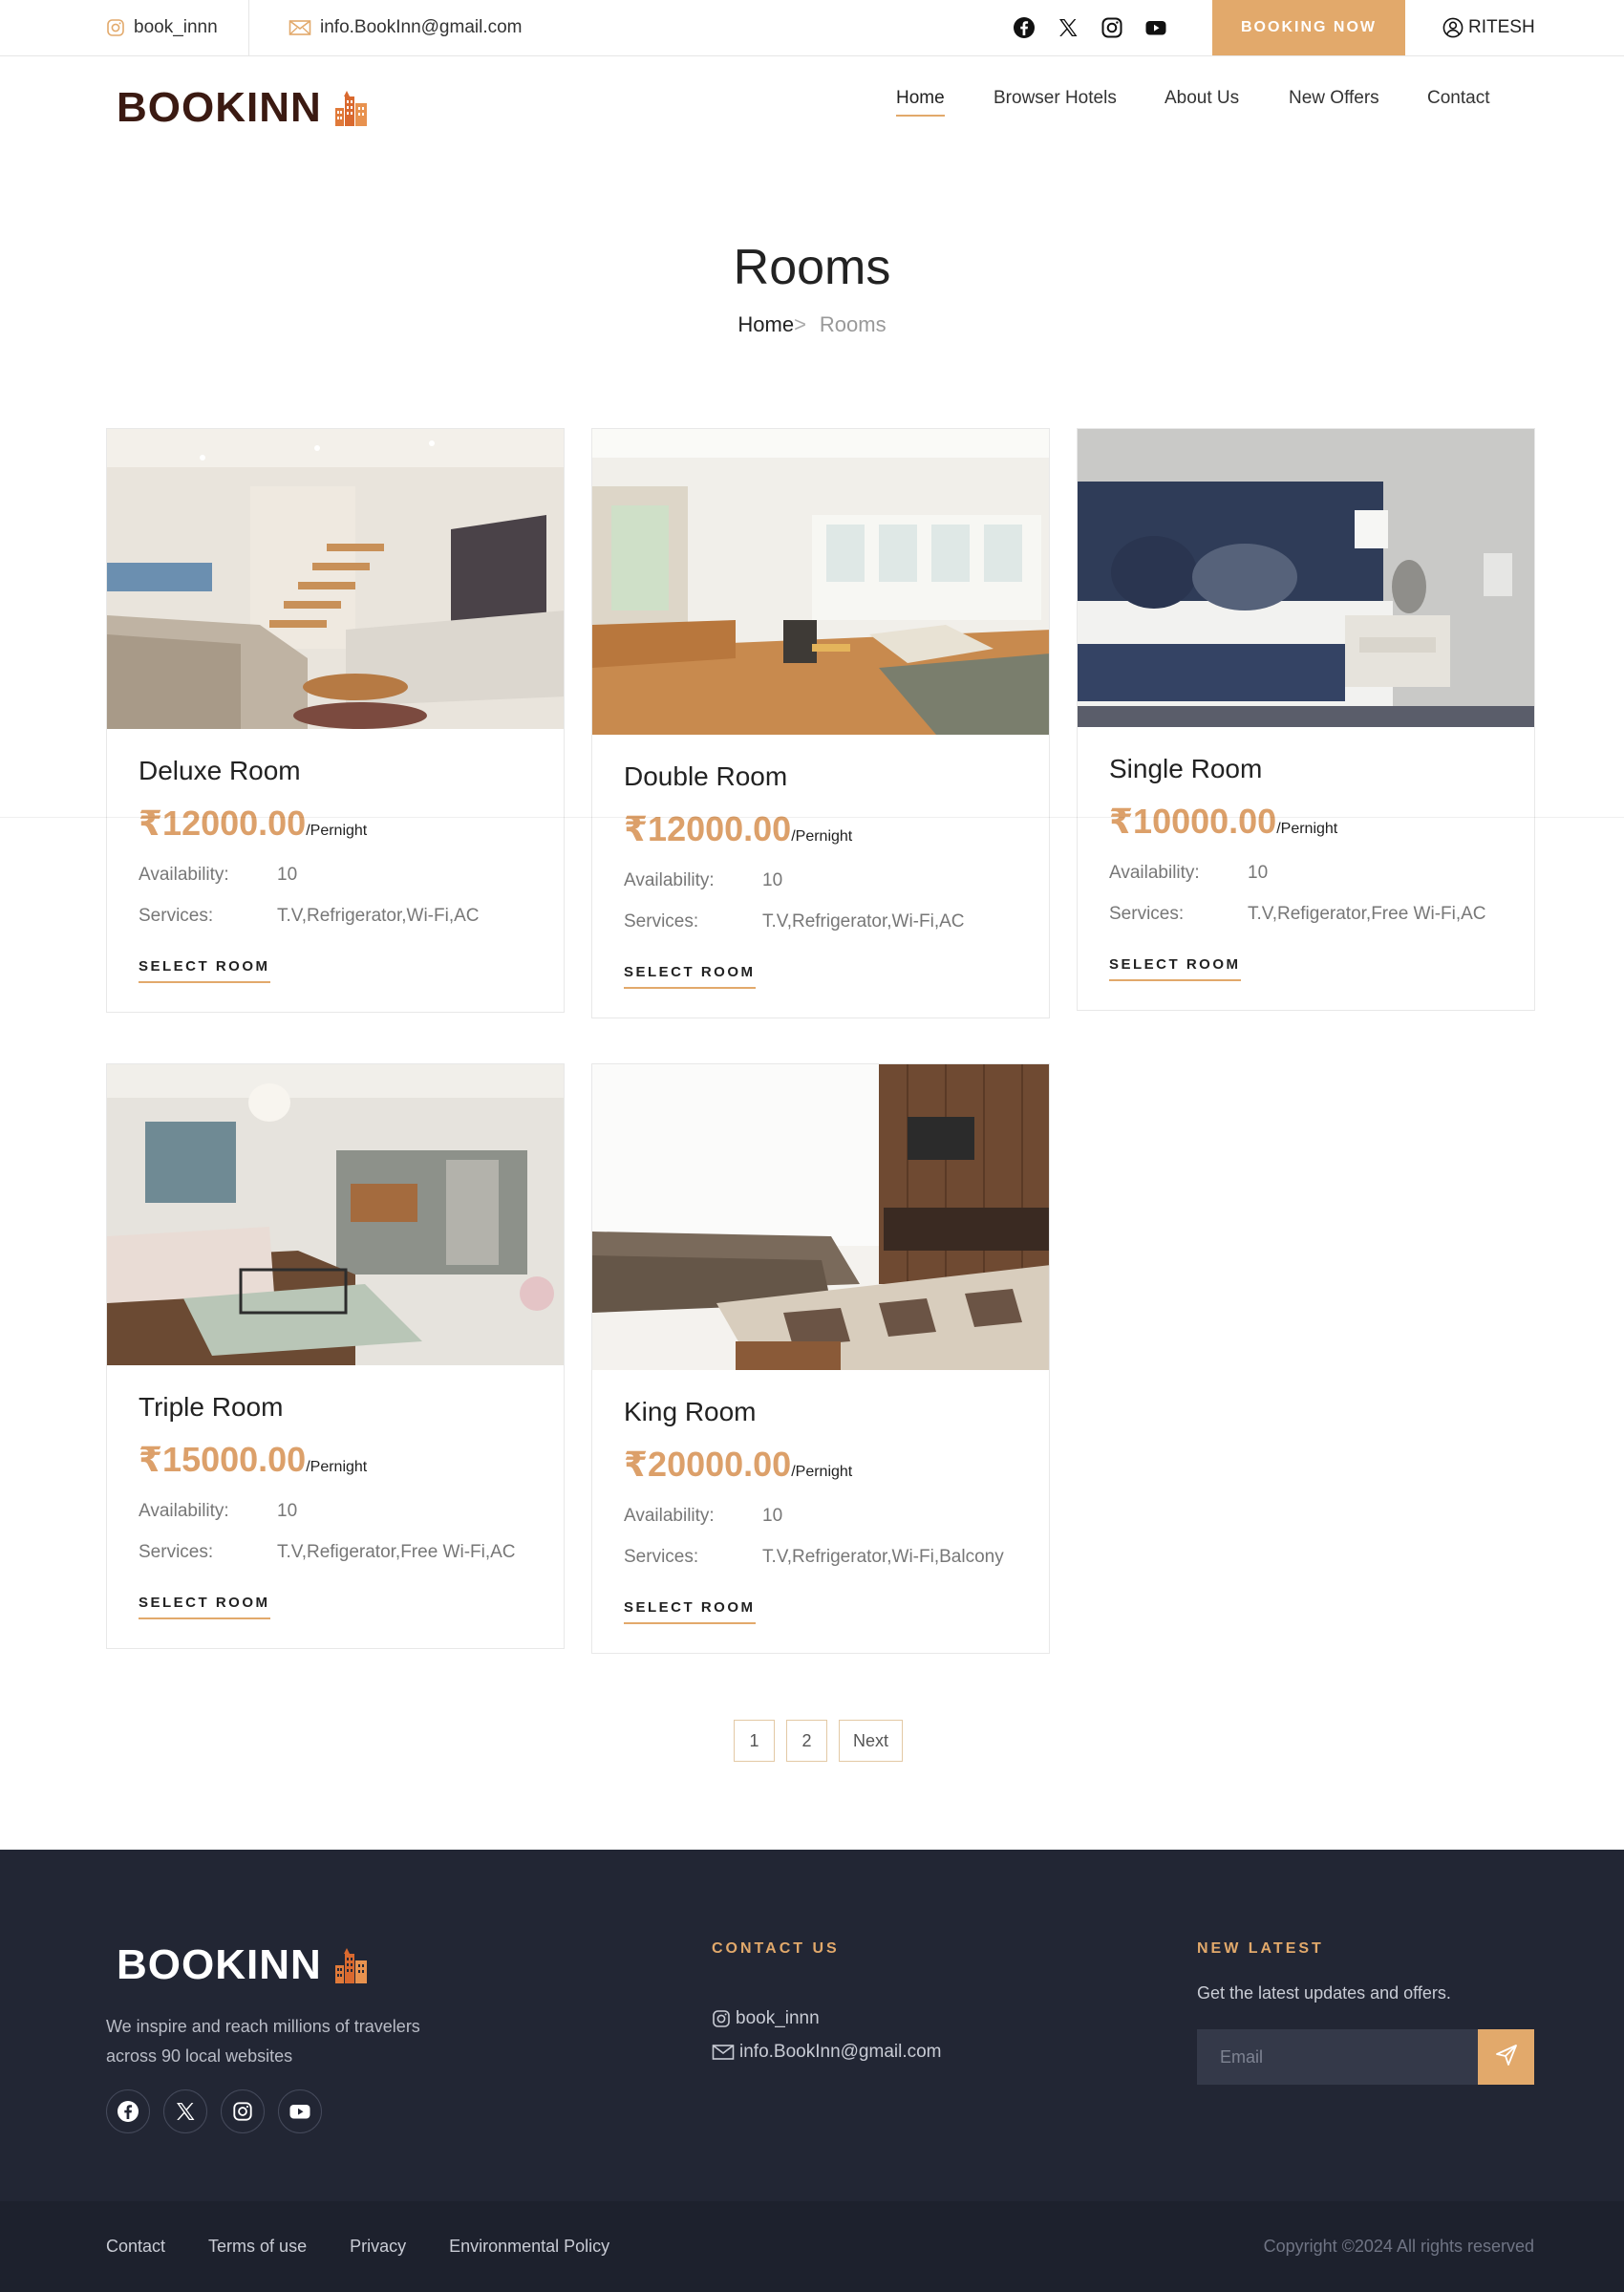 Image resolution: width=1624 pixels, height=2292 pixels. What do you see at coordinates (754, 1741) in the screenshot?
I see `page-1-button: 1` at bounding box center [754, 1741].